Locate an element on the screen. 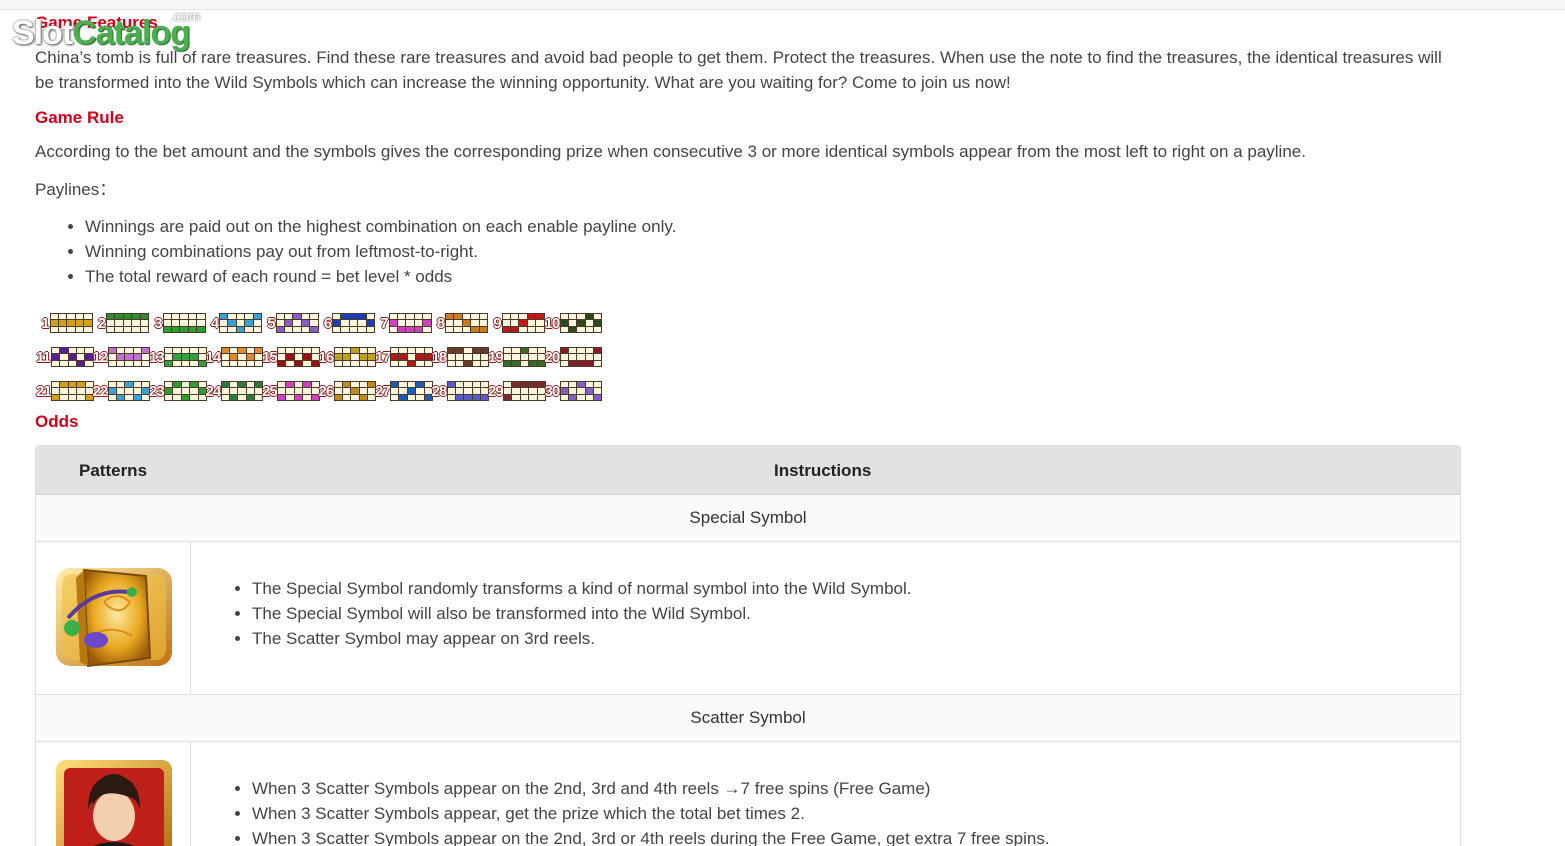 The height and width of the screenshot is (846, 1565). payline-number: 13 is located at coordinates (157, 357).